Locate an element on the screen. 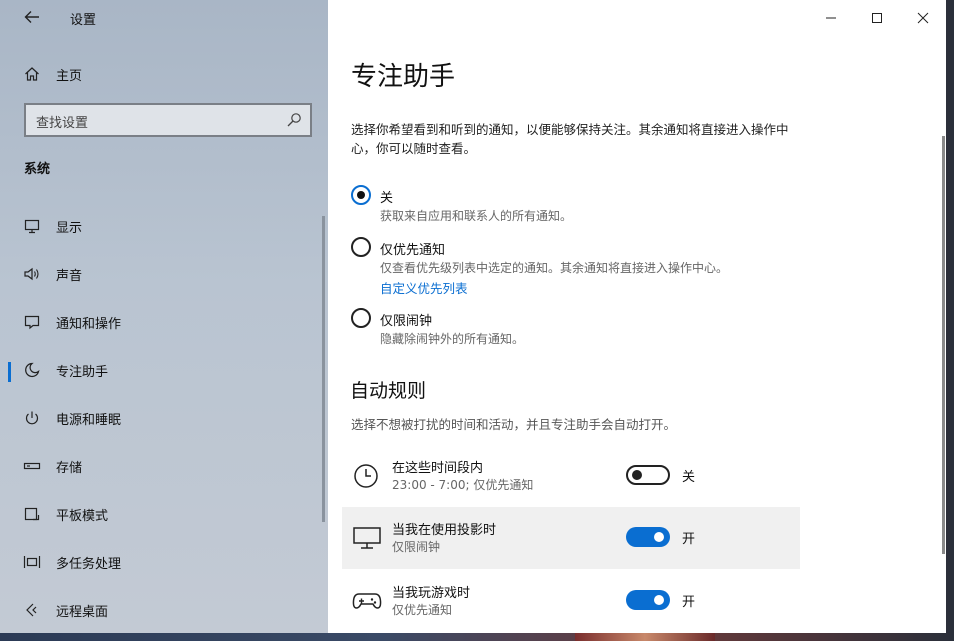  option-sub-priority: 仅查看优先级列表中选定的通知。其余通知将直接进入操作中心。 is located at coordinates (554, 268).